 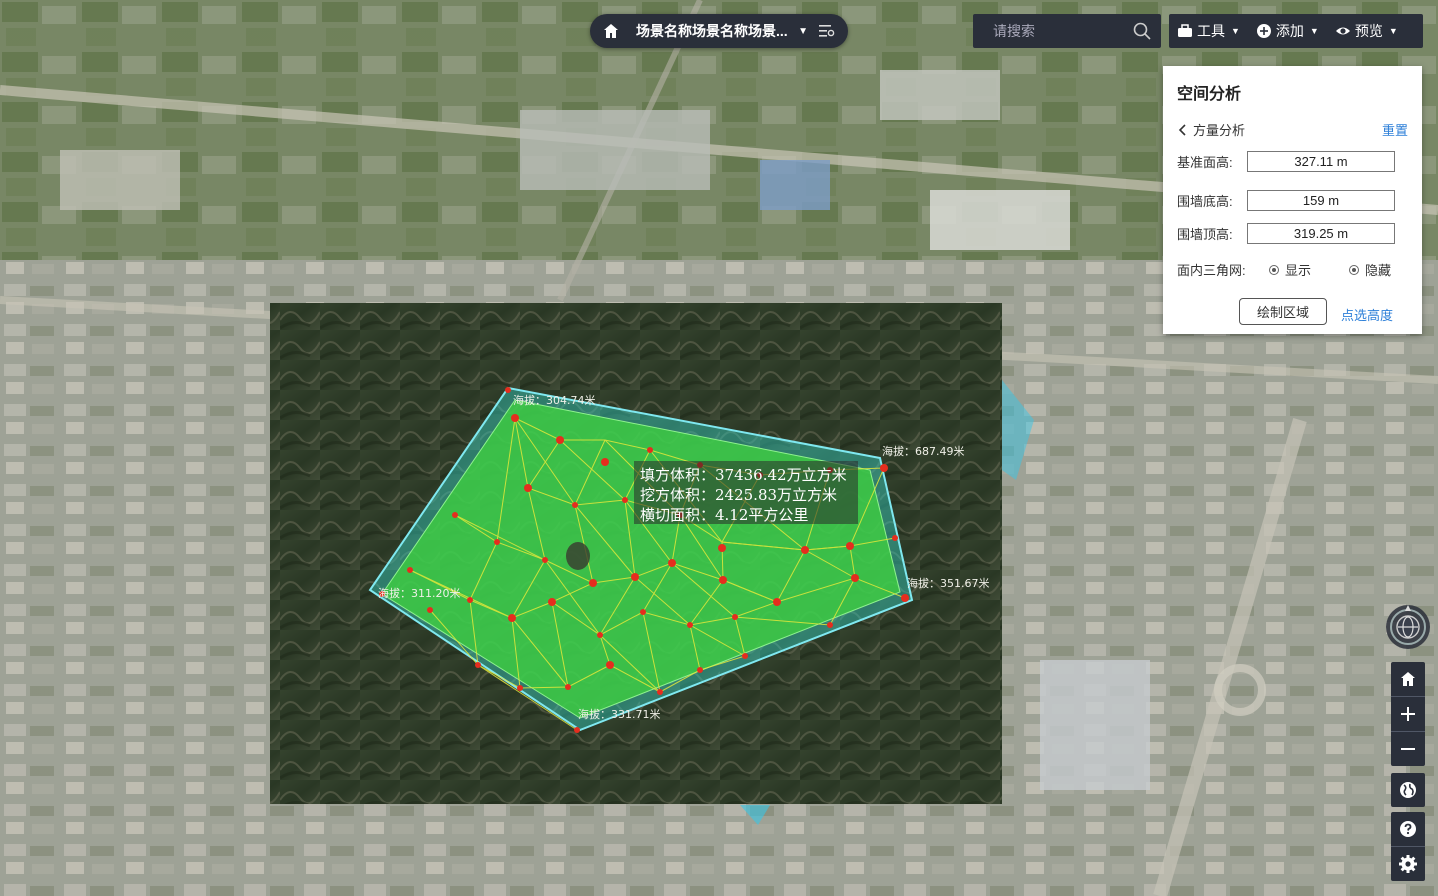 What do you see at coordinates (1378, 270) in the screenshot?
I see `hide-label: 隐藏` at bounding box center [1378, 270].